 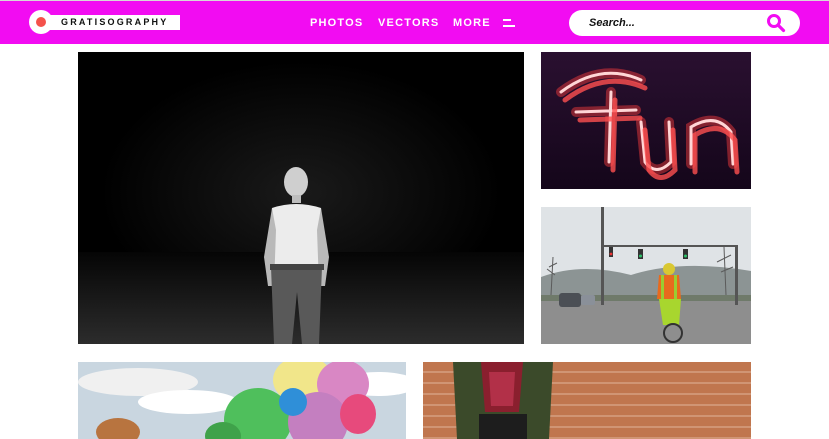 I want to click on photo-balloons-image, so click(x=242, y=400).